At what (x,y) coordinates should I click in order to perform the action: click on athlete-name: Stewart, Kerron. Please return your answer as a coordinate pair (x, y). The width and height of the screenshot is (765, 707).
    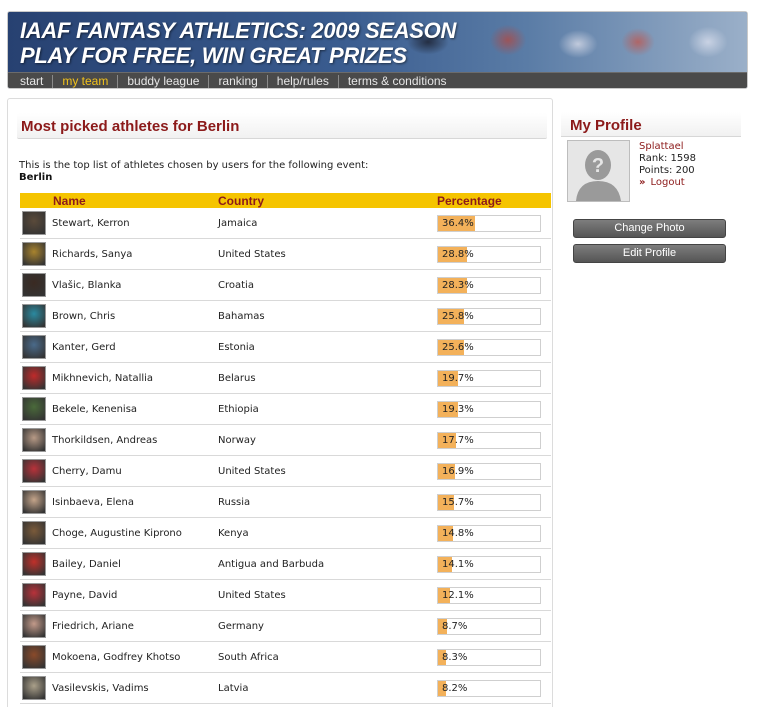
    Looking at the image, I should click on (91, 223).